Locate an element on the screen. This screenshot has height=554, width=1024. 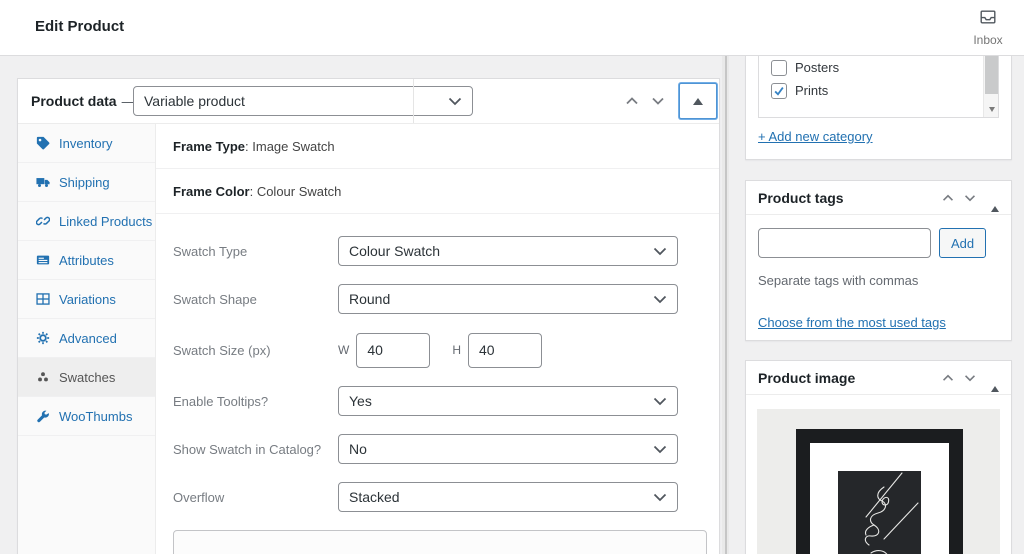
tab-label: Attributes is located at coordinates (86, 260).